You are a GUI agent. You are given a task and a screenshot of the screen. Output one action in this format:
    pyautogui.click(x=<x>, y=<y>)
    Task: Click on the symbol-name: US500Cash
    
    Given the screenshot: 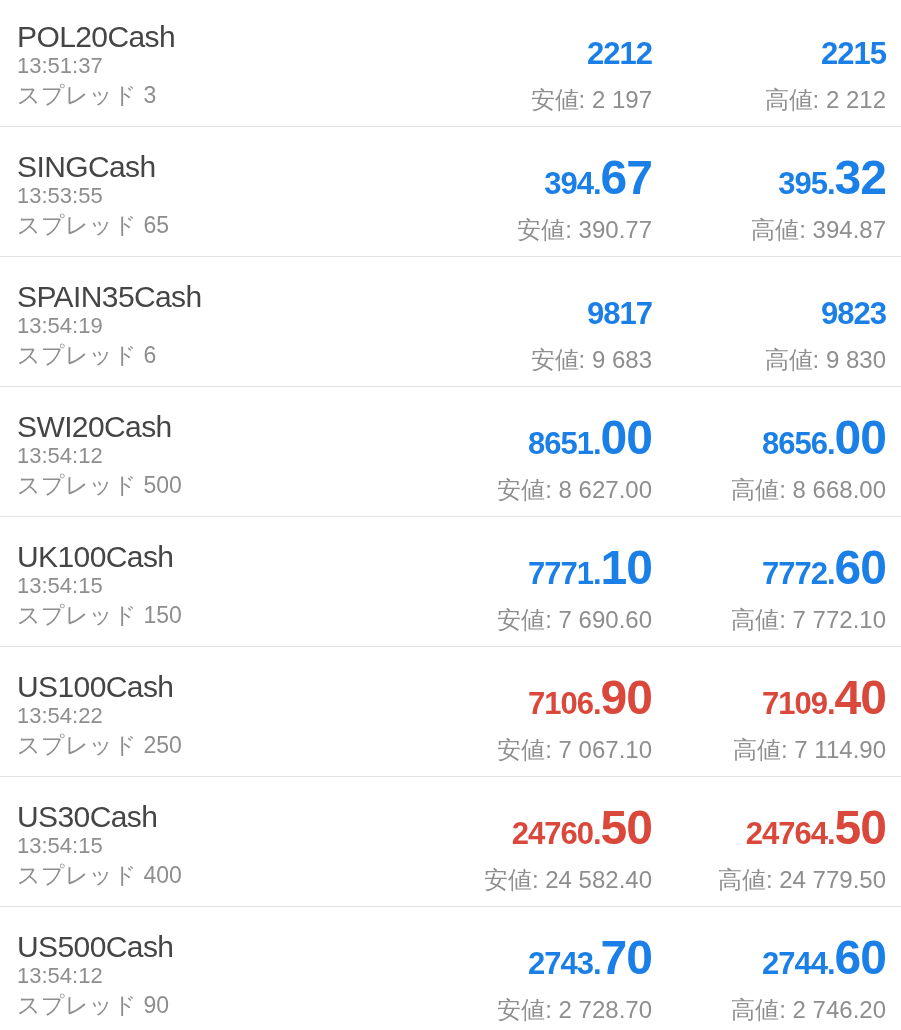 What is the action you would take?
    pyautogui.click(x=95, y=946)
    